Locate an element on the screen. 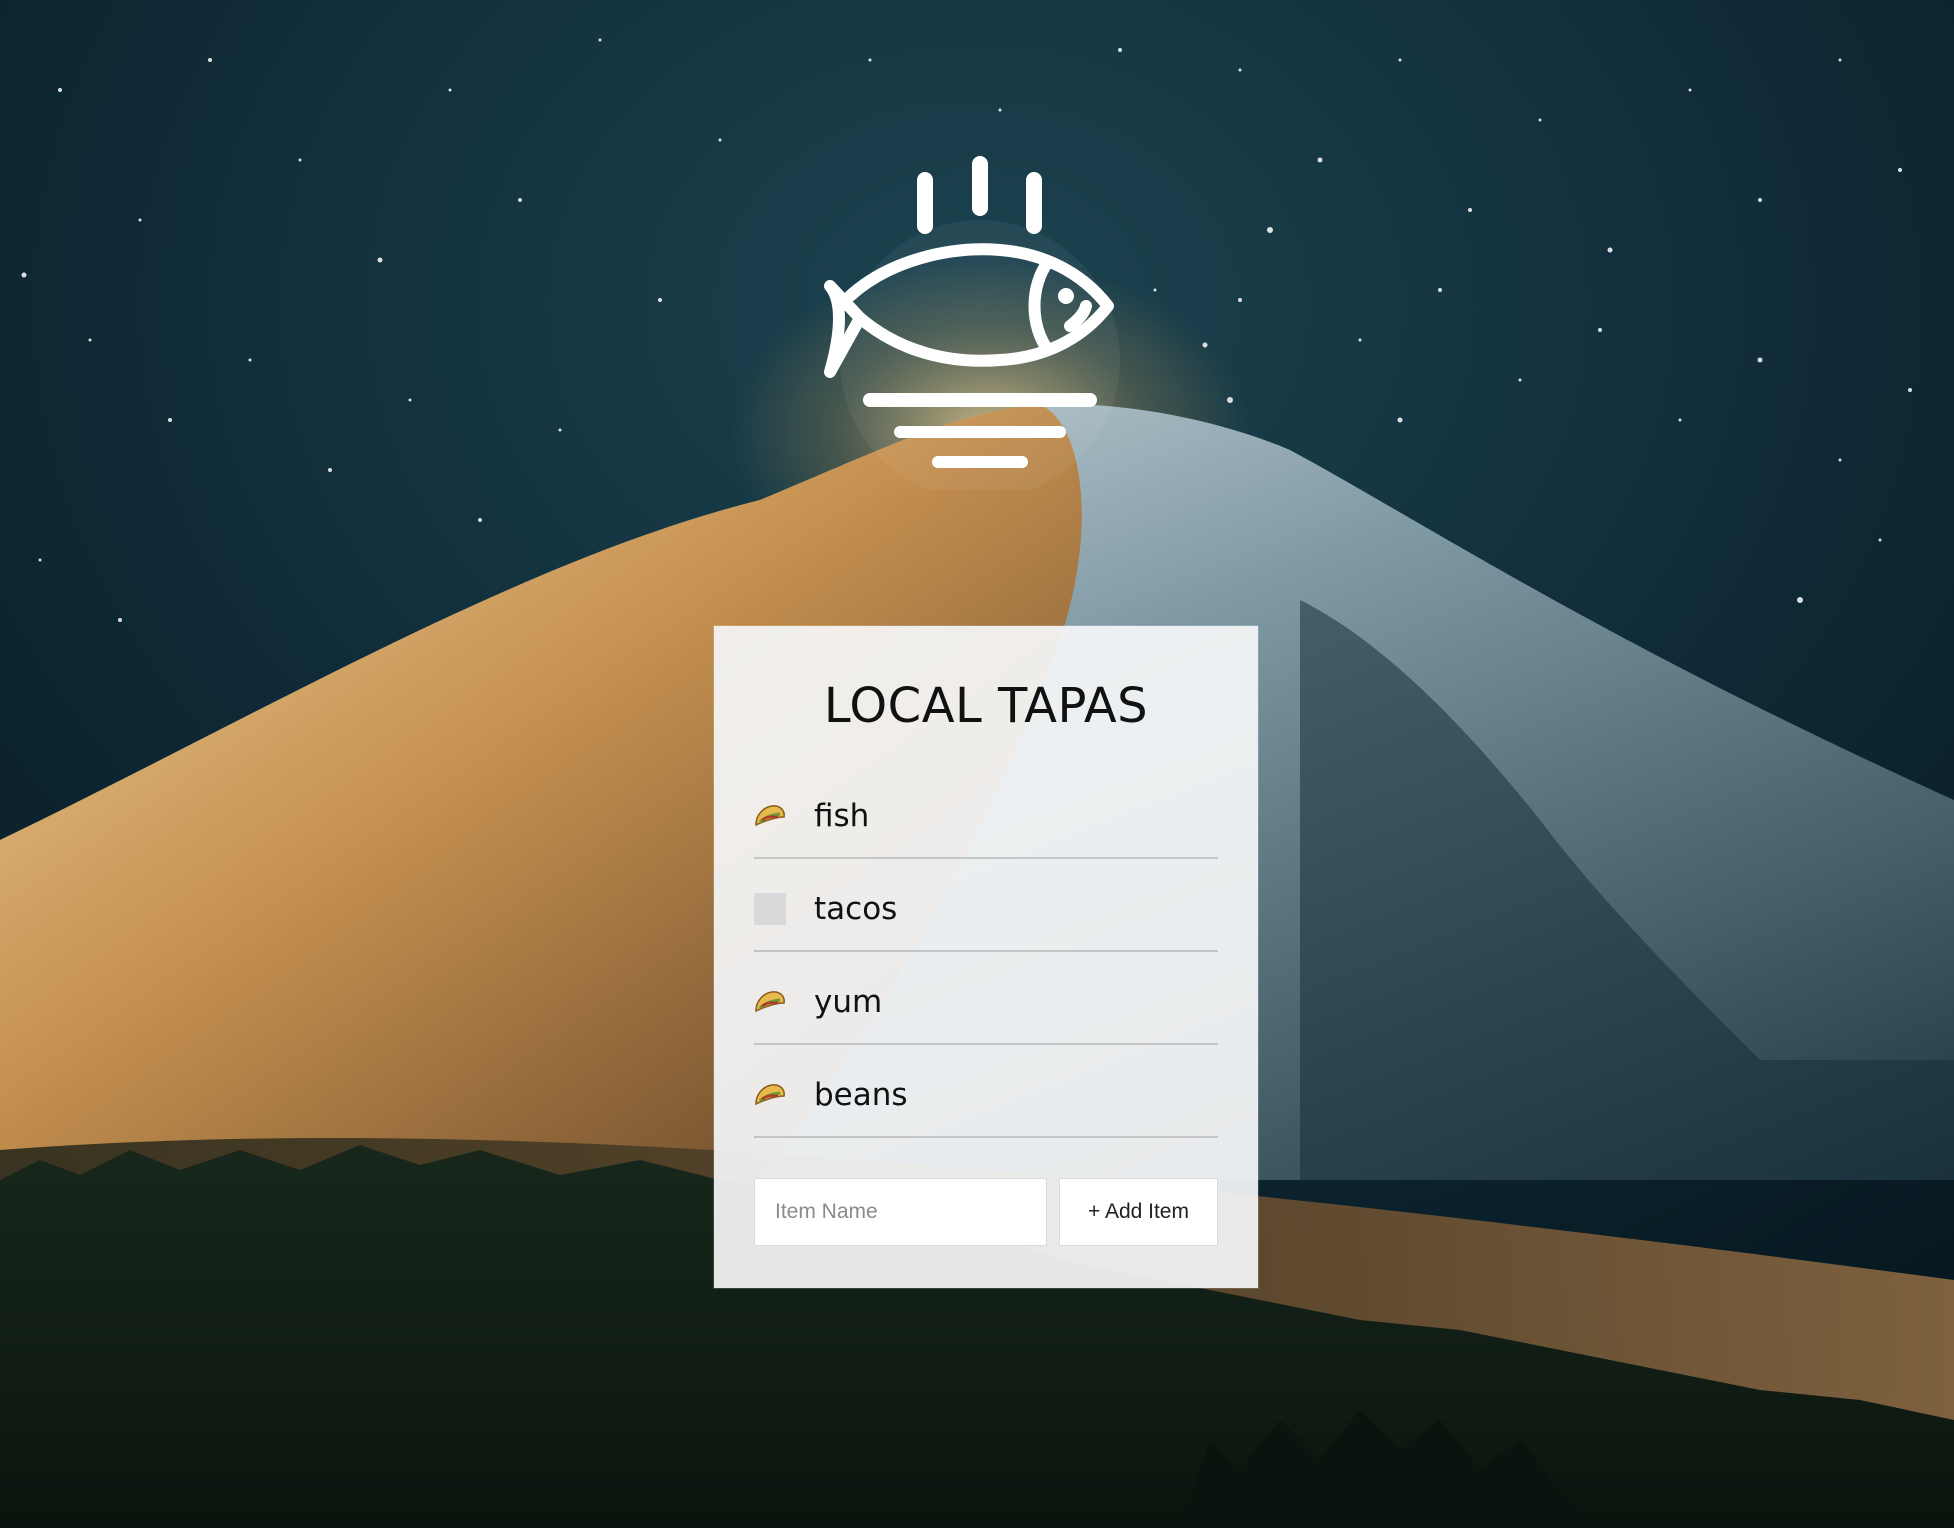 The height and width of the screenshot is (1528, 1954). item-name-input is located at coordinates (900, 1212).